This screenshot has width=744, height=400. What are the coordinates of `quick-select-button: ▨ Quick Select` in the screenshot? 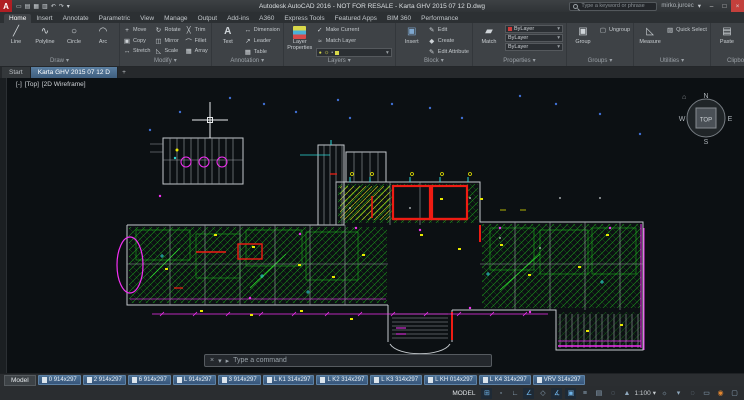 It's located at (686, 30).